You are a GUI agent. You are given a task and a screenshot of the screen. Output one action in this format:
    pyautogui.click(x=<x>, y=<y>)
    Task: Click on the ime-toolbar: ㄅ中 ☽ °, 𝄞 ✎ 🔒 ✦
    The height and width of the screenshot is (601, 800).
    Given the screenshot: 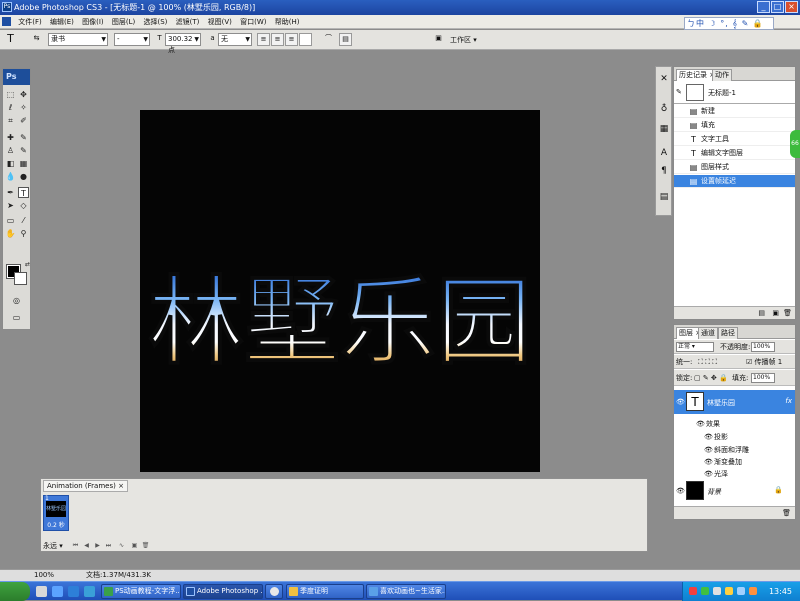 What is the action you would take?
    pyautogui.click(x=729, y=28)
    